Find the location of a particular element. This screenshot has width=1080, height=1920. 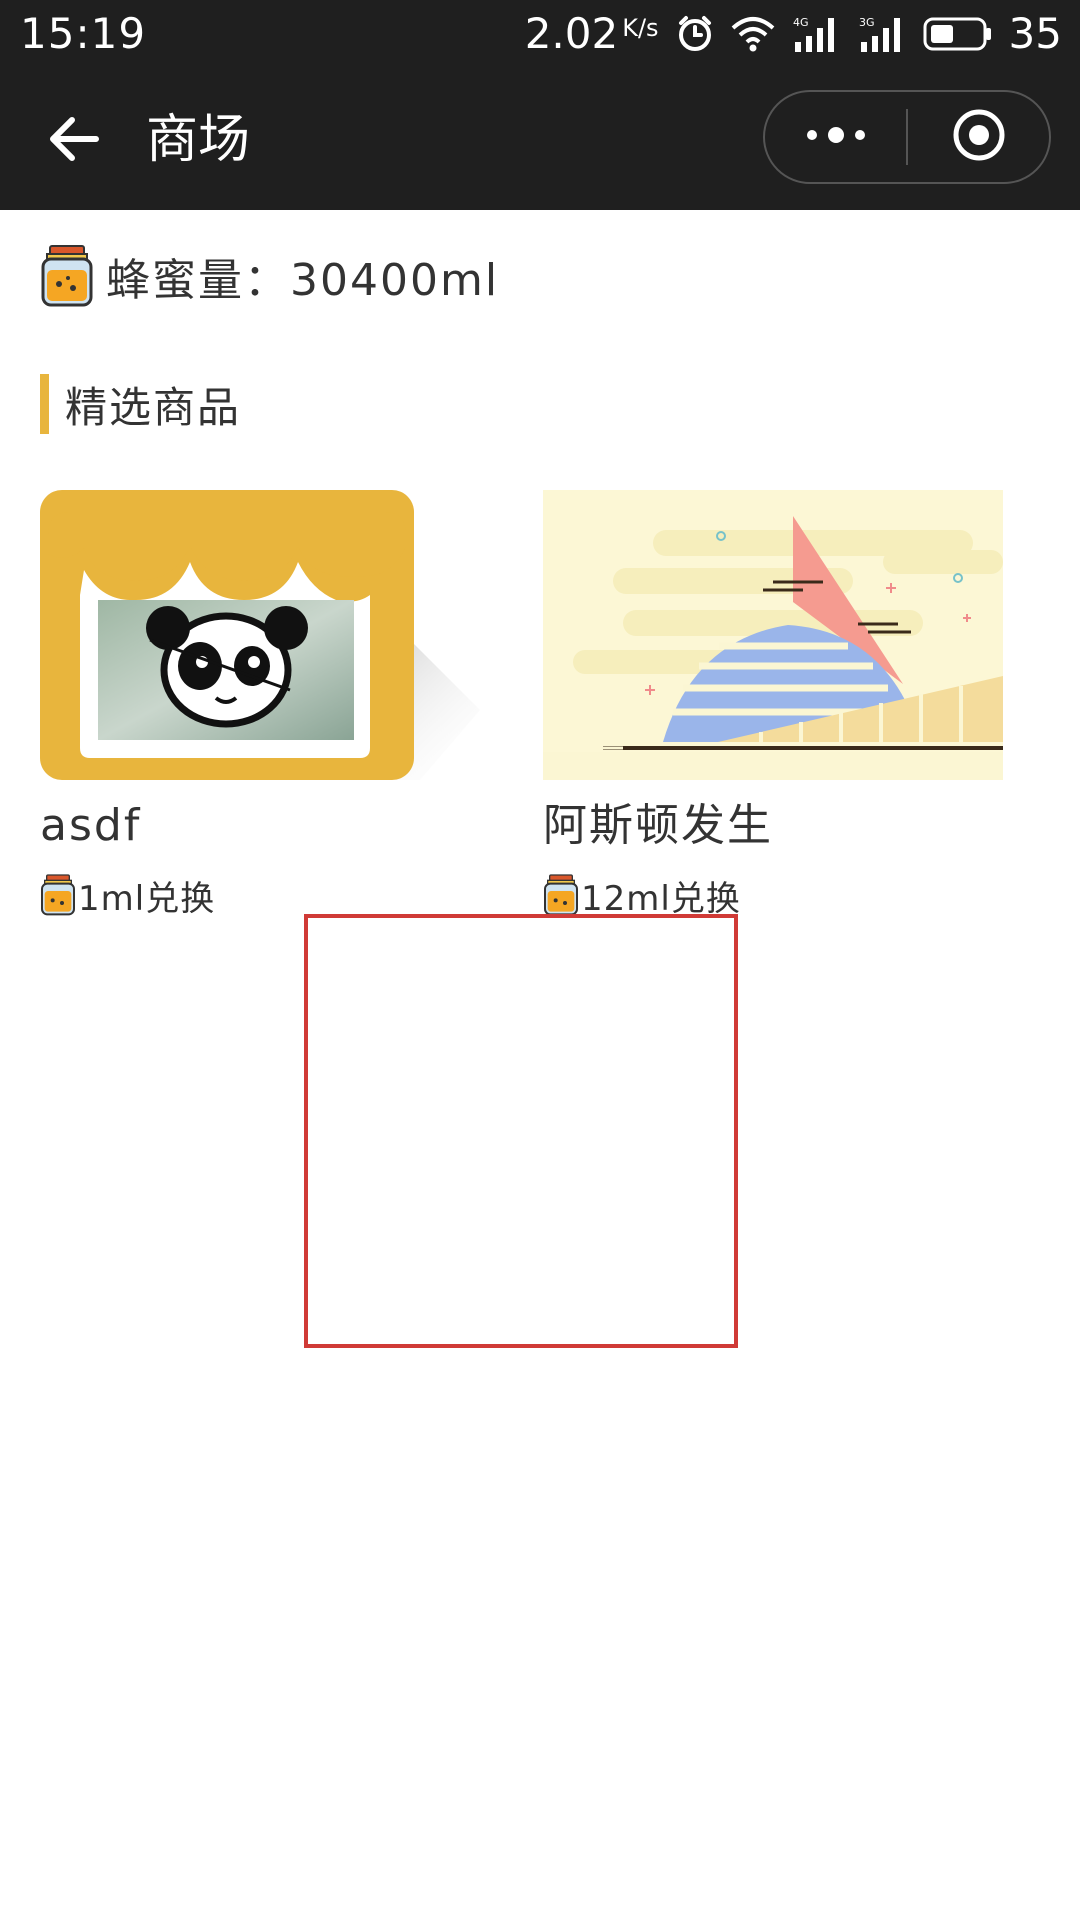

honey-balance: 蜂蜜量：30400ml is located at coordinates (269, 276).